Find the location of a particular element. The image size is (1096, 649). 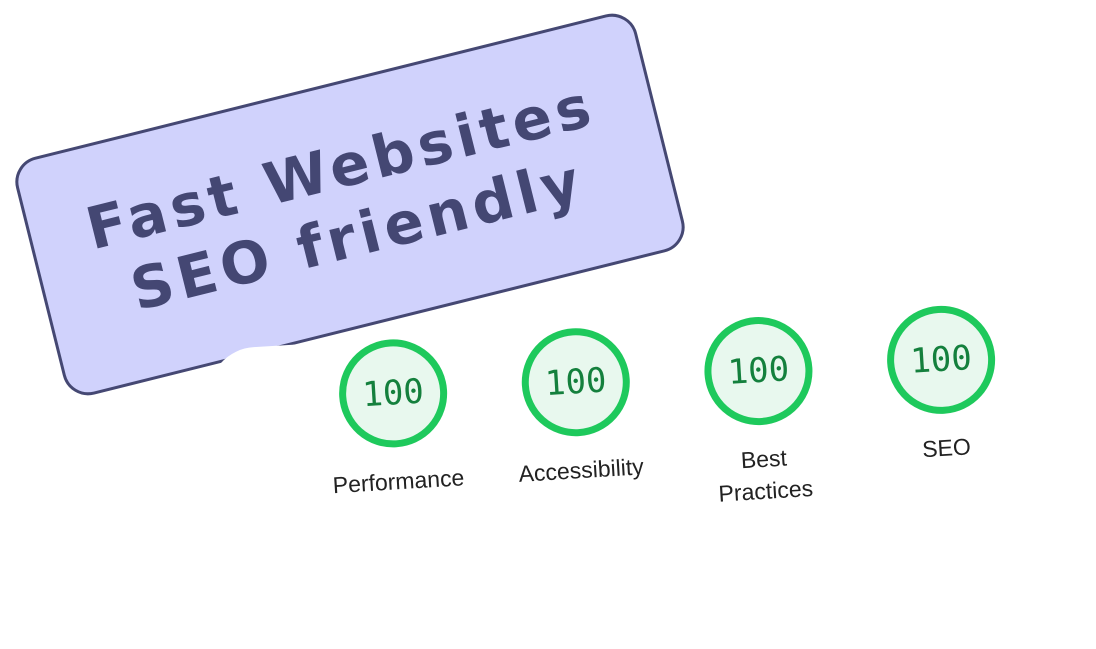

gauge-best-practices: 100 Best Practices is located at coordinates (760, 412).